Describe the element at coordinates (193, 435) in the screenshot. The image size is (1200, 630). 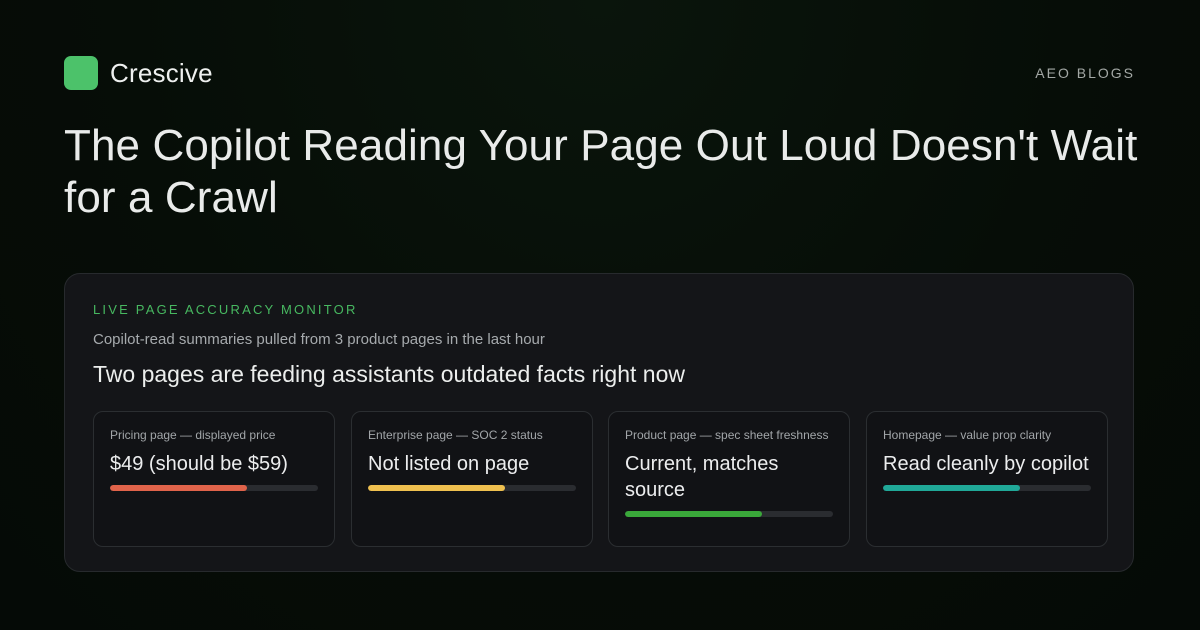
I see `metric-label: Pricing page — displayed price` at that location.